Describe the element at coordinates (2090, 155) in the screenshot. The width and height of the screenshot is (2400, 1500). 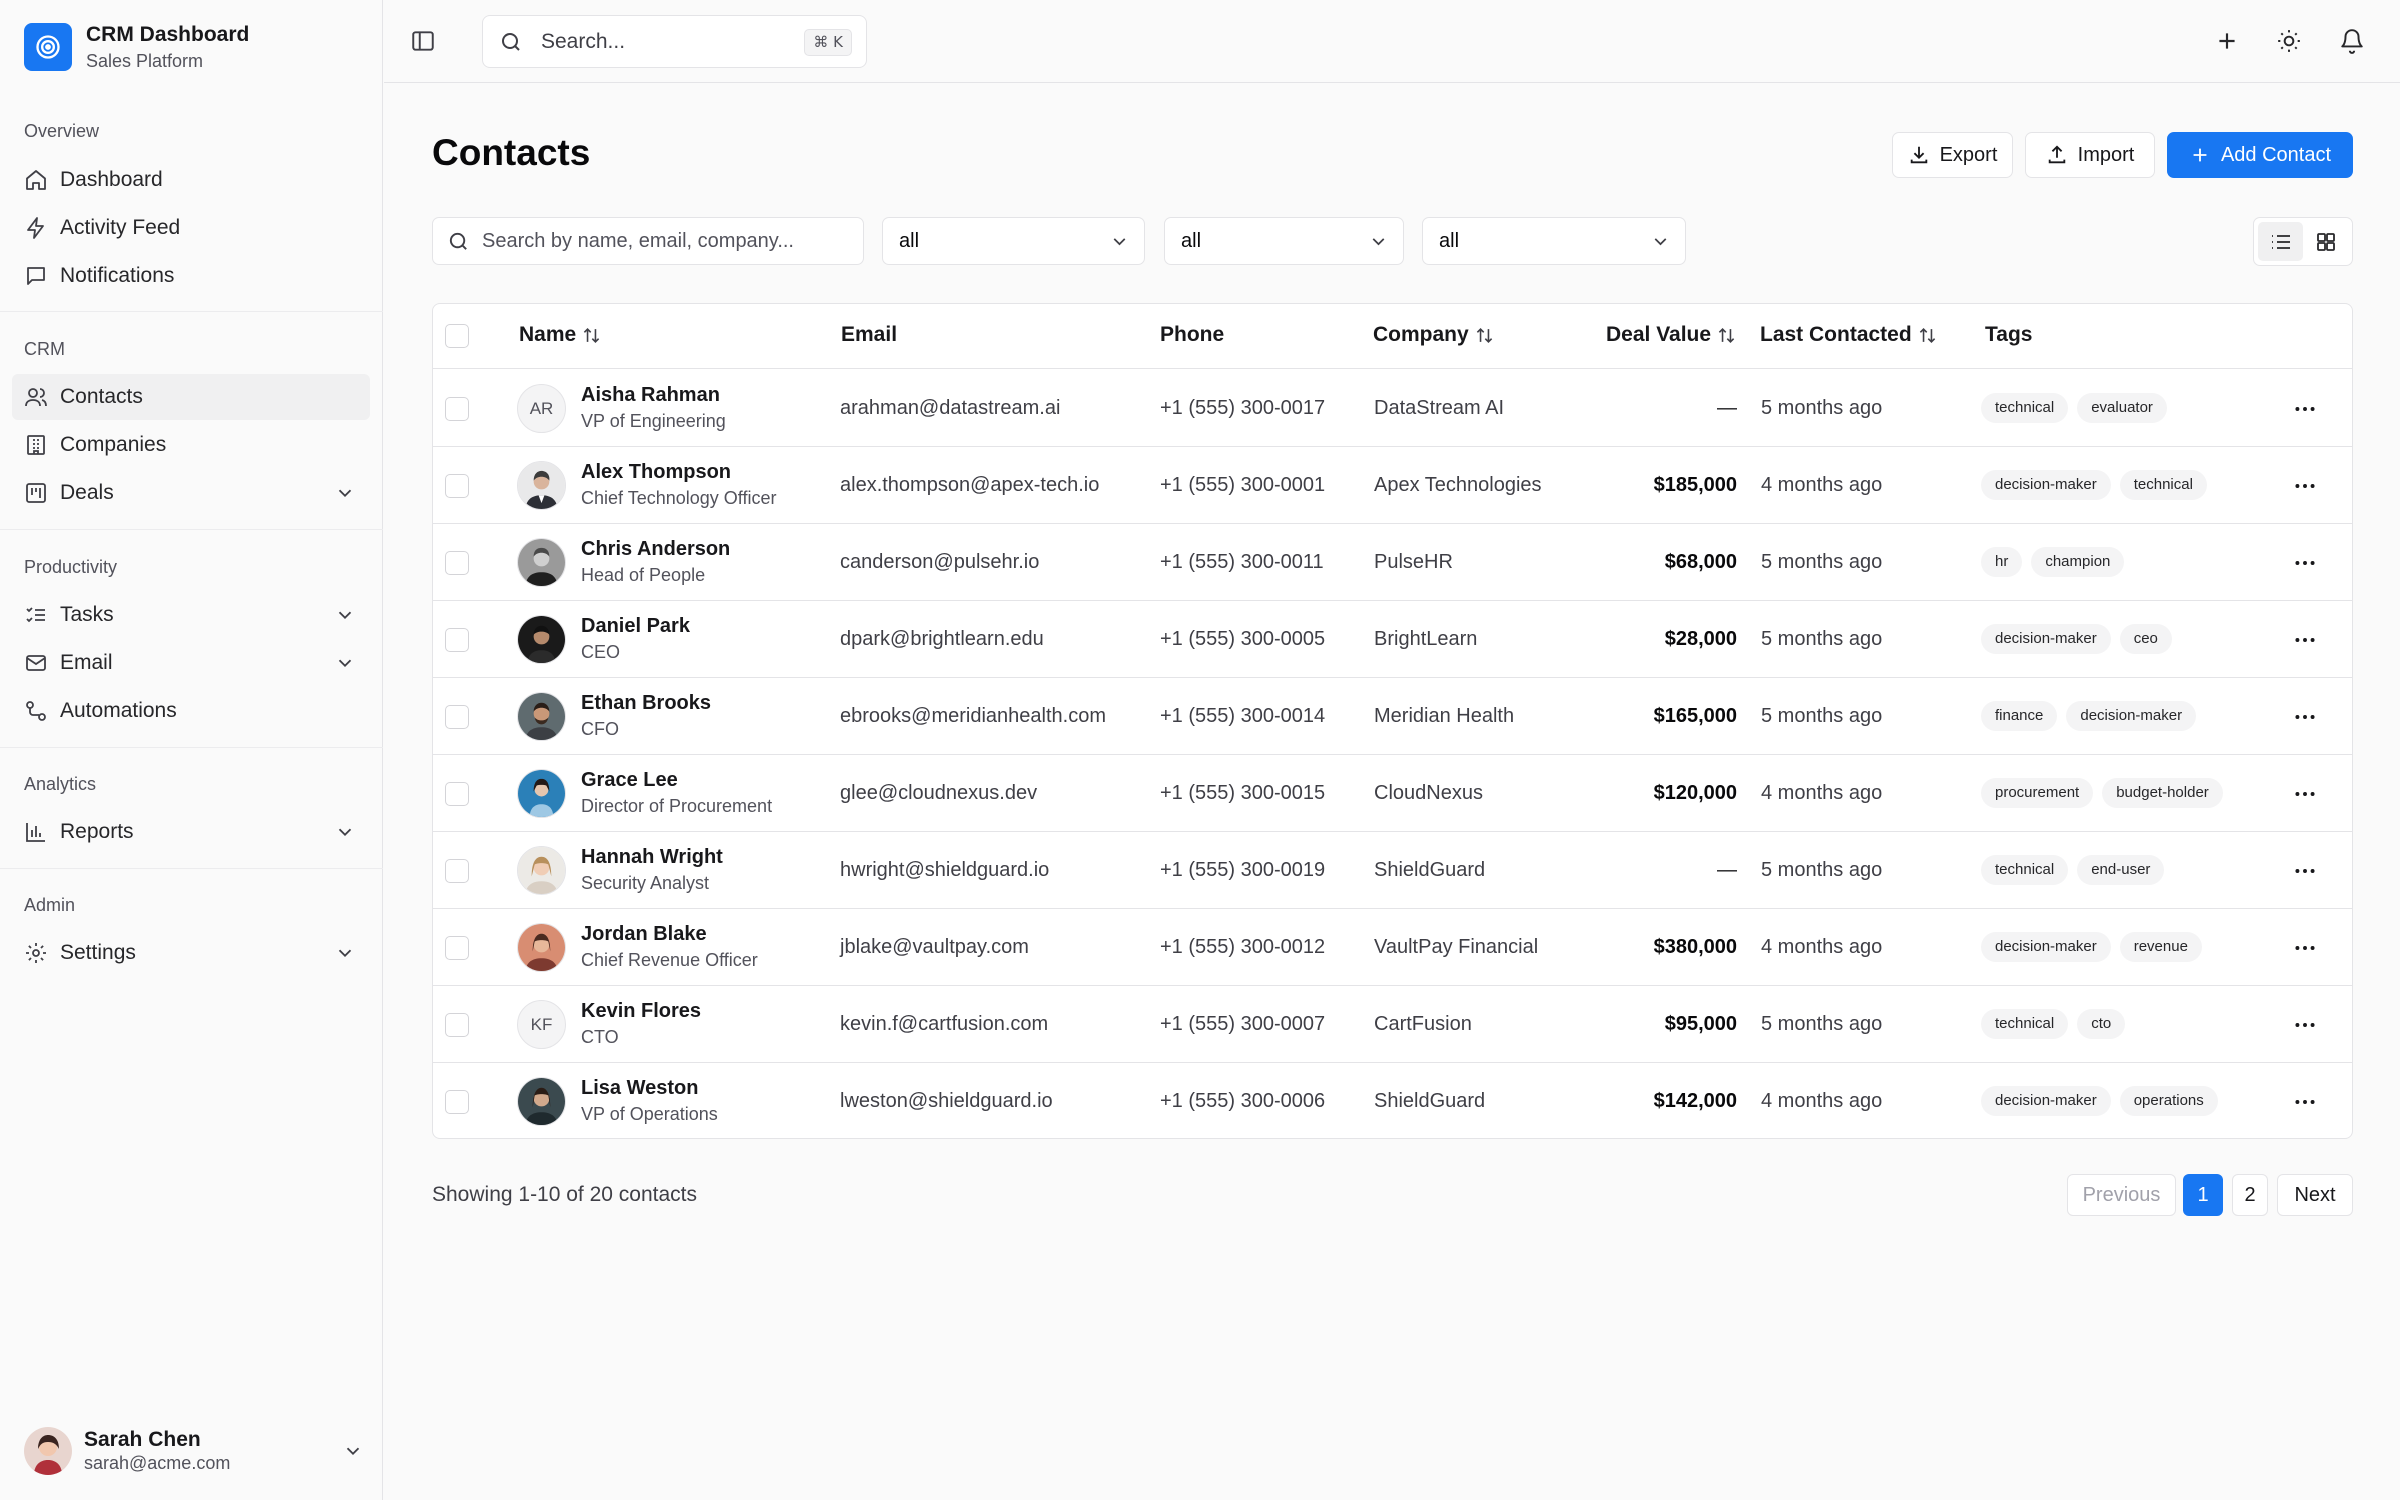
I see `import-button: Import` at that location.